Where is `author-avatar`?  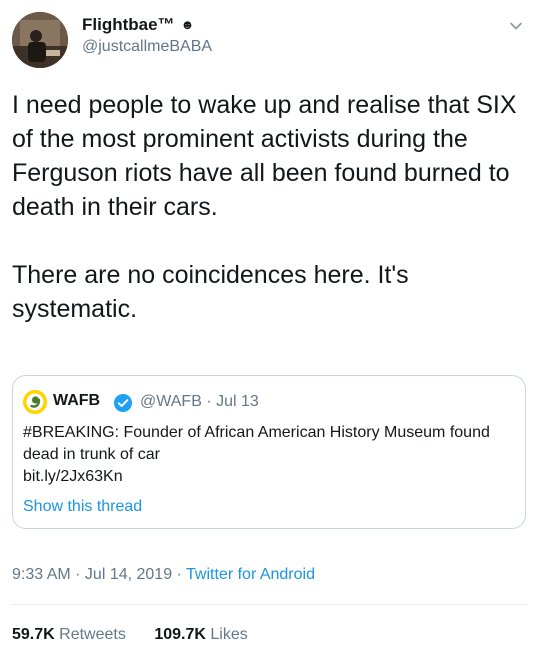
author-avatar is located at coordinates (40, 40).